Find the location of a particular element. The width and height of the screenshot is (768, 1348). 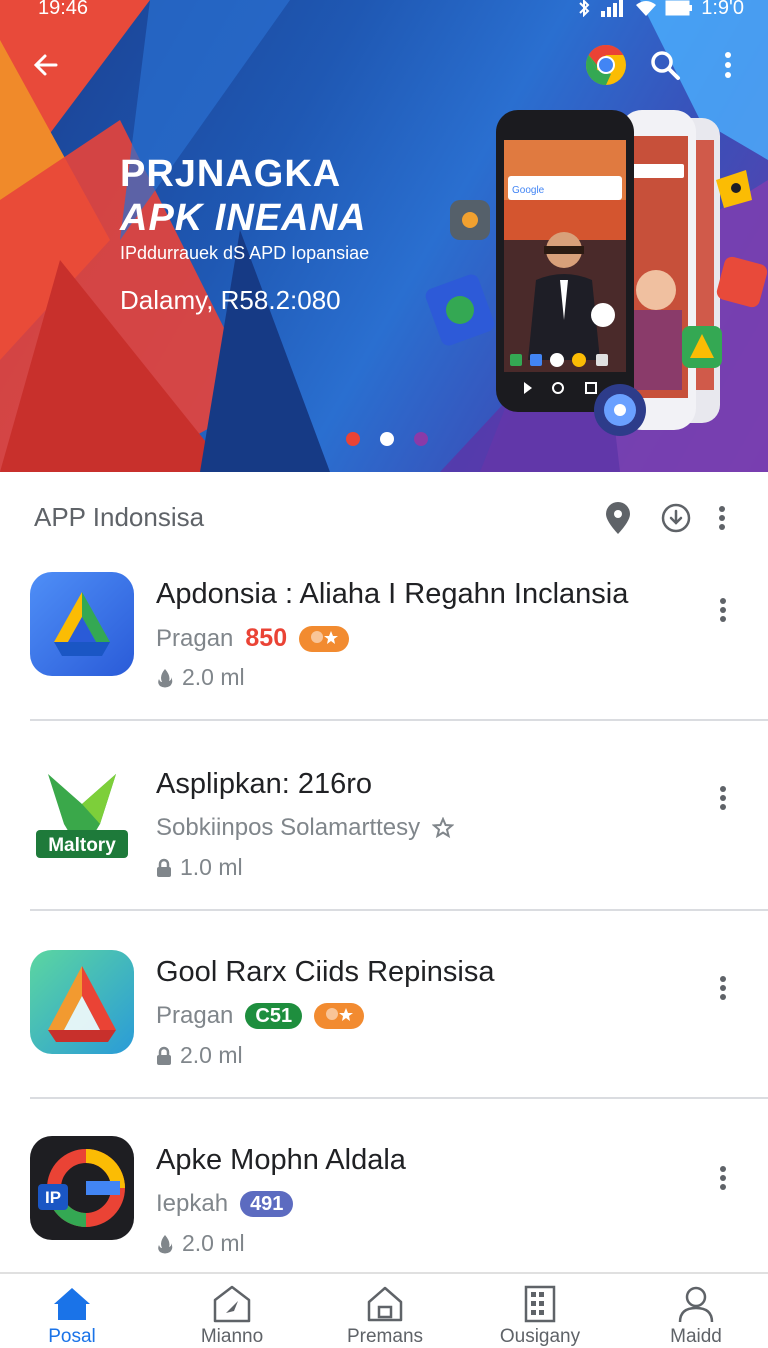

nav-item-maidd: Maidd is located at coordinates (696, 1310).